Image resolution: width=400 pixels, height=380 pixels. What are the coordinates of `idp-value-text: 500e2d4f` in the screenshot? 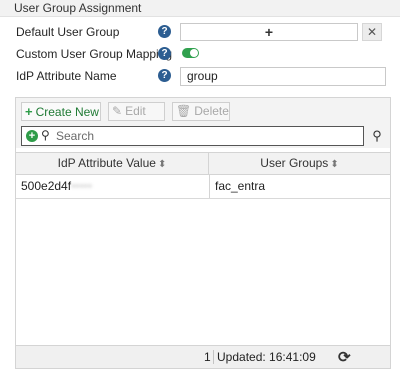 It's located at (46, 186).